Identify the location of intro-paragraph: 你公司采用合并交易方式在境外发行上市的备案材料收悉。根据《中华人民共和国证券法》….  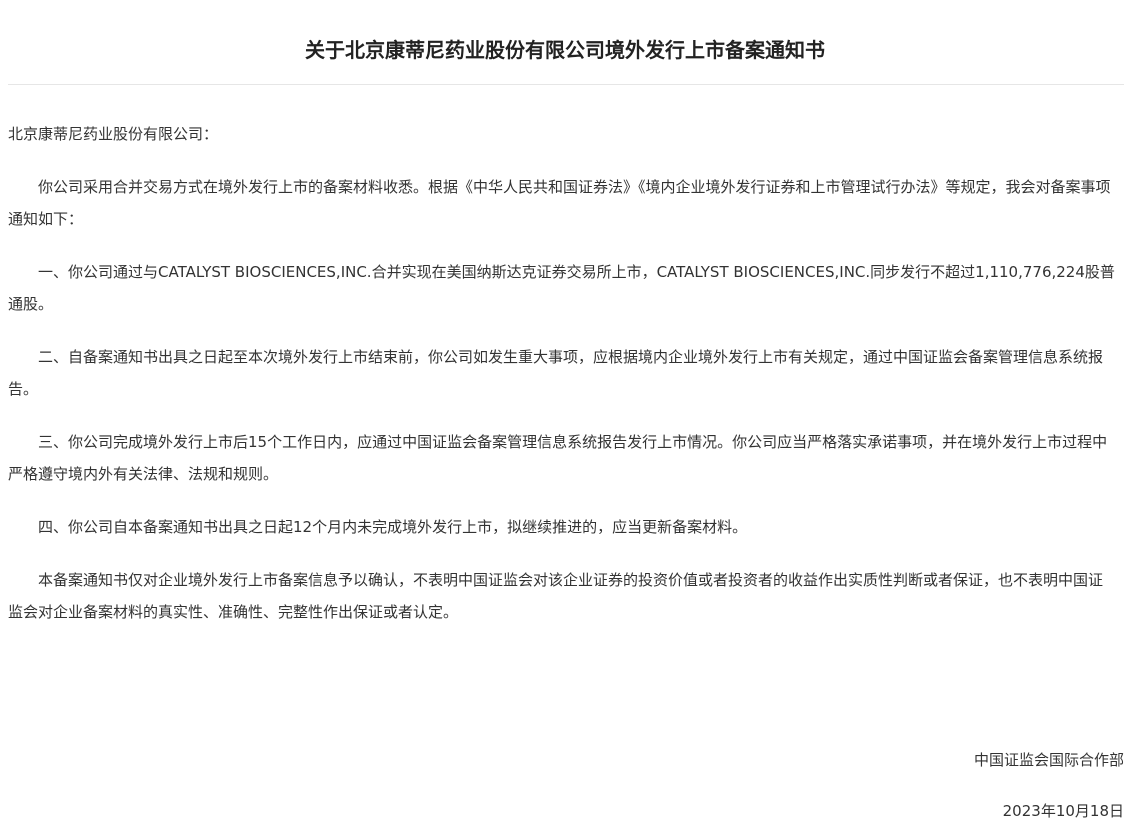
(559, 203).